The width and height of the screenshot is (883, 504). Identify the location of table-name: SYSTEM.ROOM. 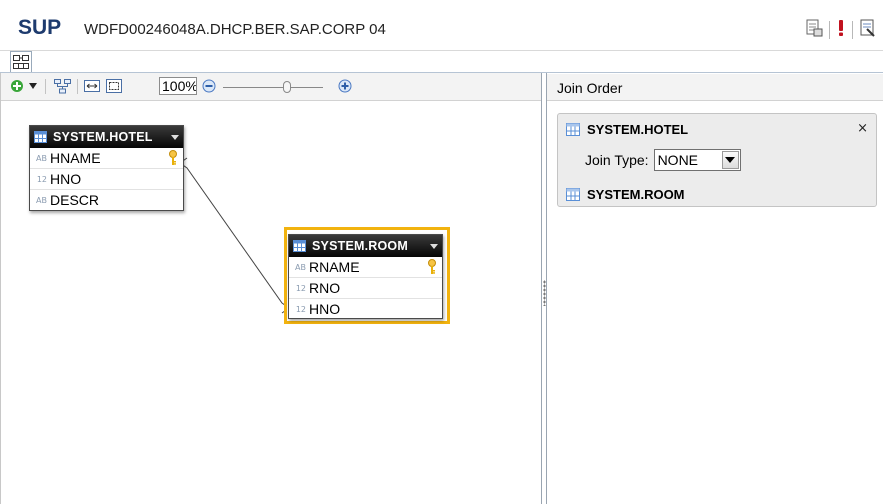
(360, 246).